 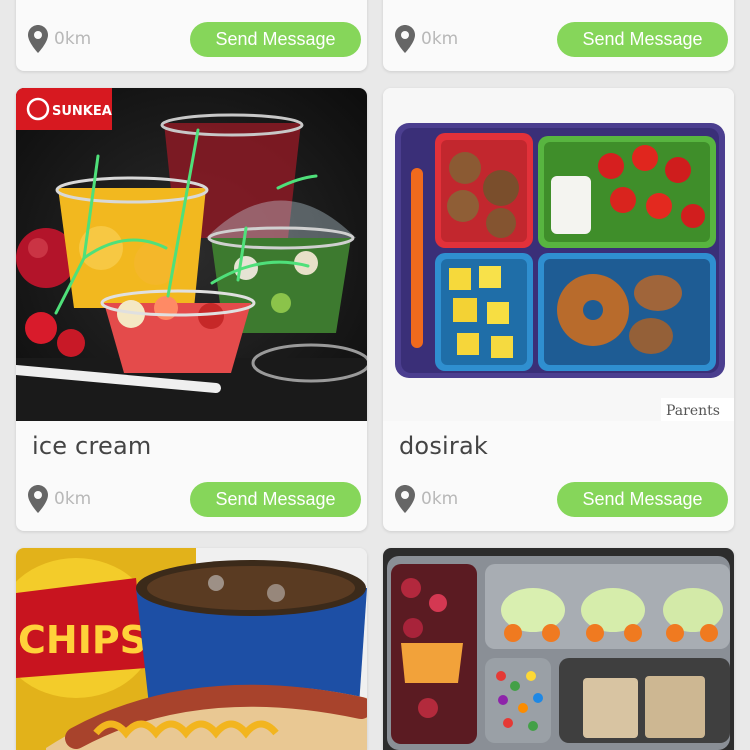 I want to click on product-card: CHIPS, so click(x=191, y=649).